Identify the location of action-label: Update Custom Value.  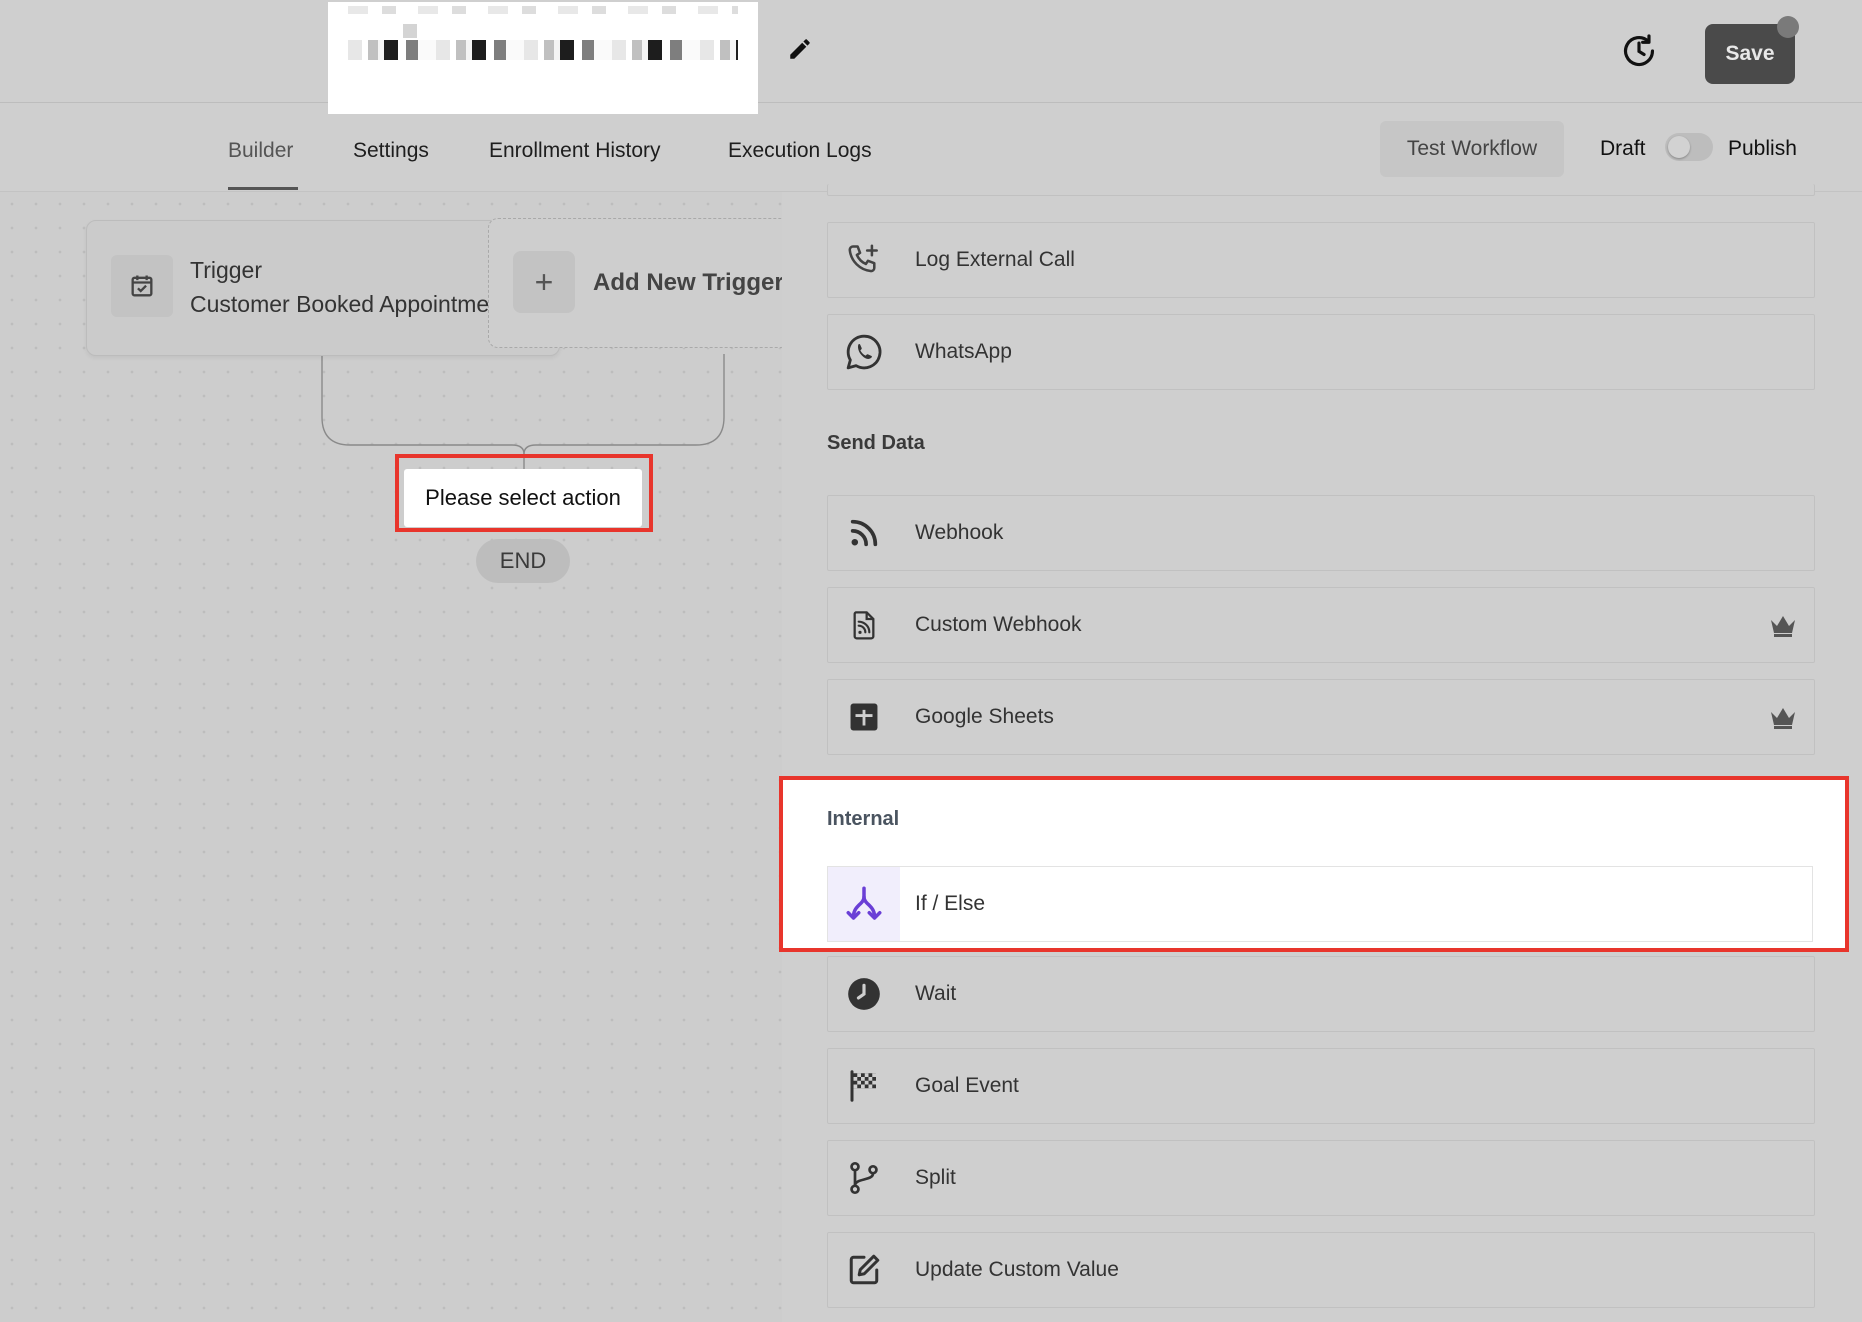
(1017, 1269).